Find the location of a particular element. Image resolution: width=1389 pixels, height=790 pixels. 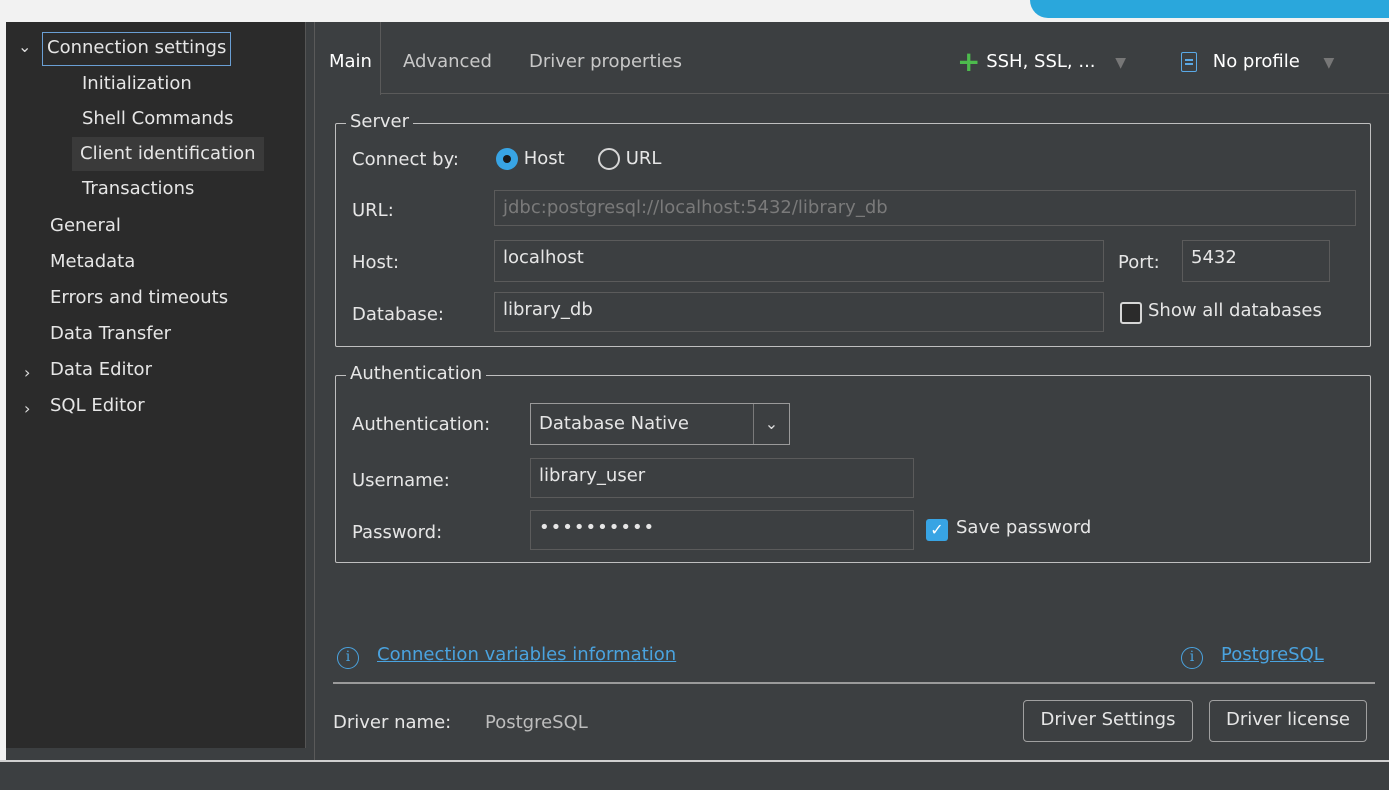

authentication-label: Authentication: is located at coordinates (421, 424).